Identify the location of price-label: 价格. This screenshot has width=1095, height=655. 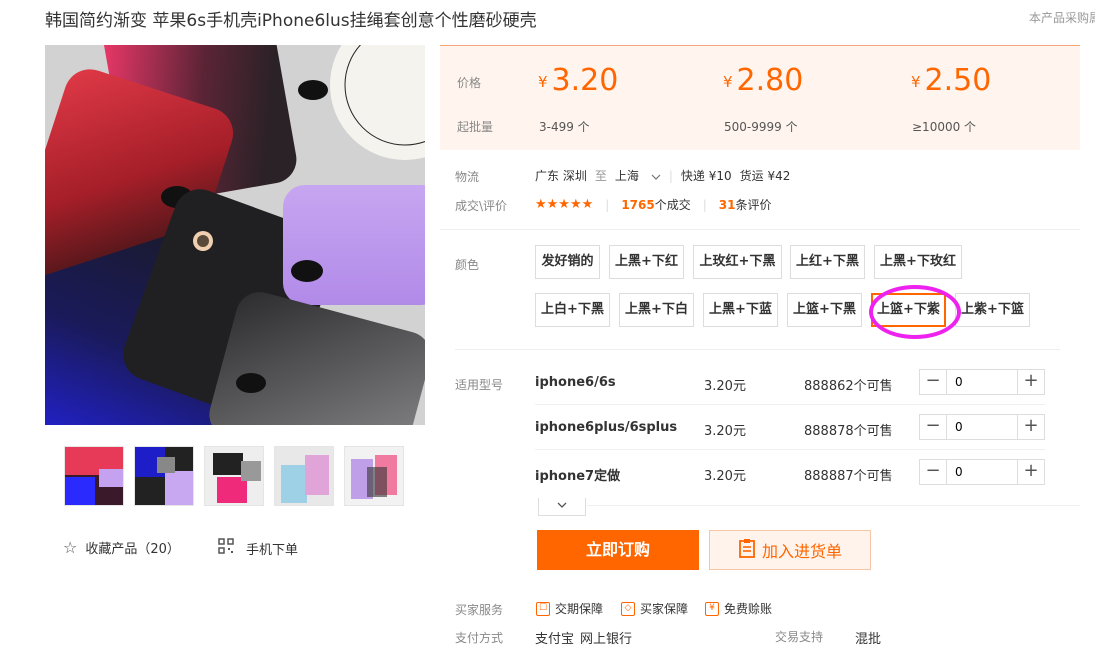
(469, 83).